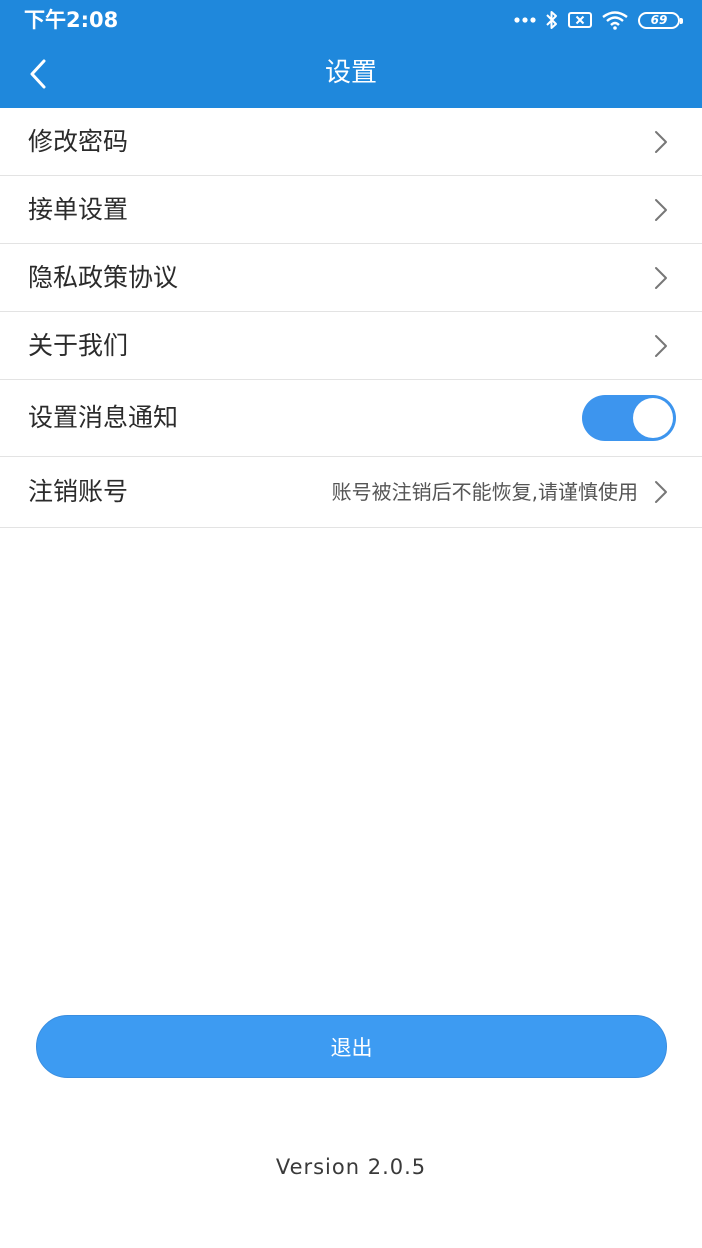 This screenshot has height=1248, width=702. I want to click on version-label: Version 2.0.5, so click(351, 1167).